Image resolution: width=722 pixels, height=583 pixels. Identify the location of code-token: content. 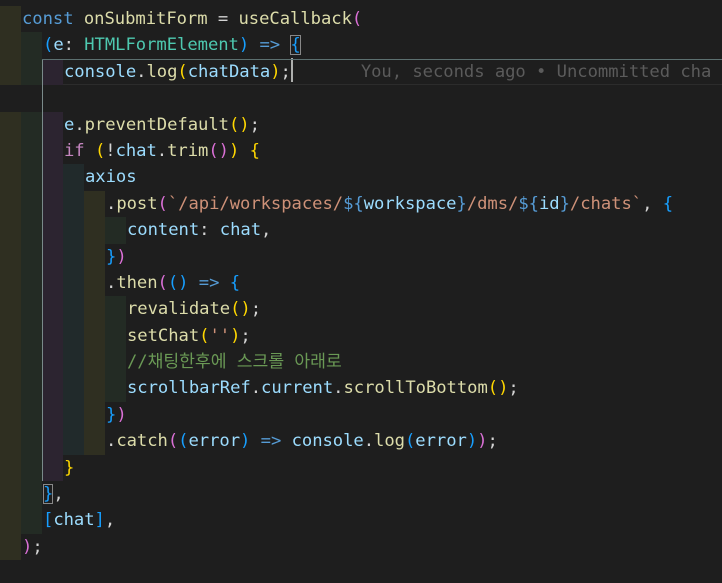
(163, 230).